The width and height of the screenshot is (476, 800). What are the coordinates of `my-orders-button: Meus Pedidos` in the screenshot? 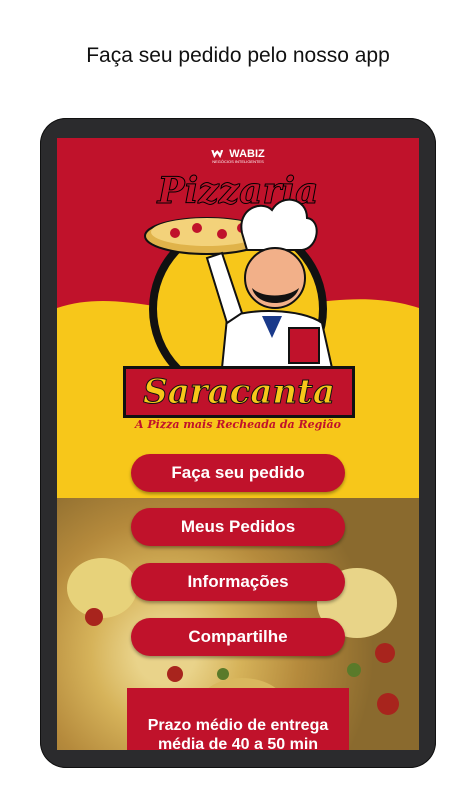 It's located at (238, 527).